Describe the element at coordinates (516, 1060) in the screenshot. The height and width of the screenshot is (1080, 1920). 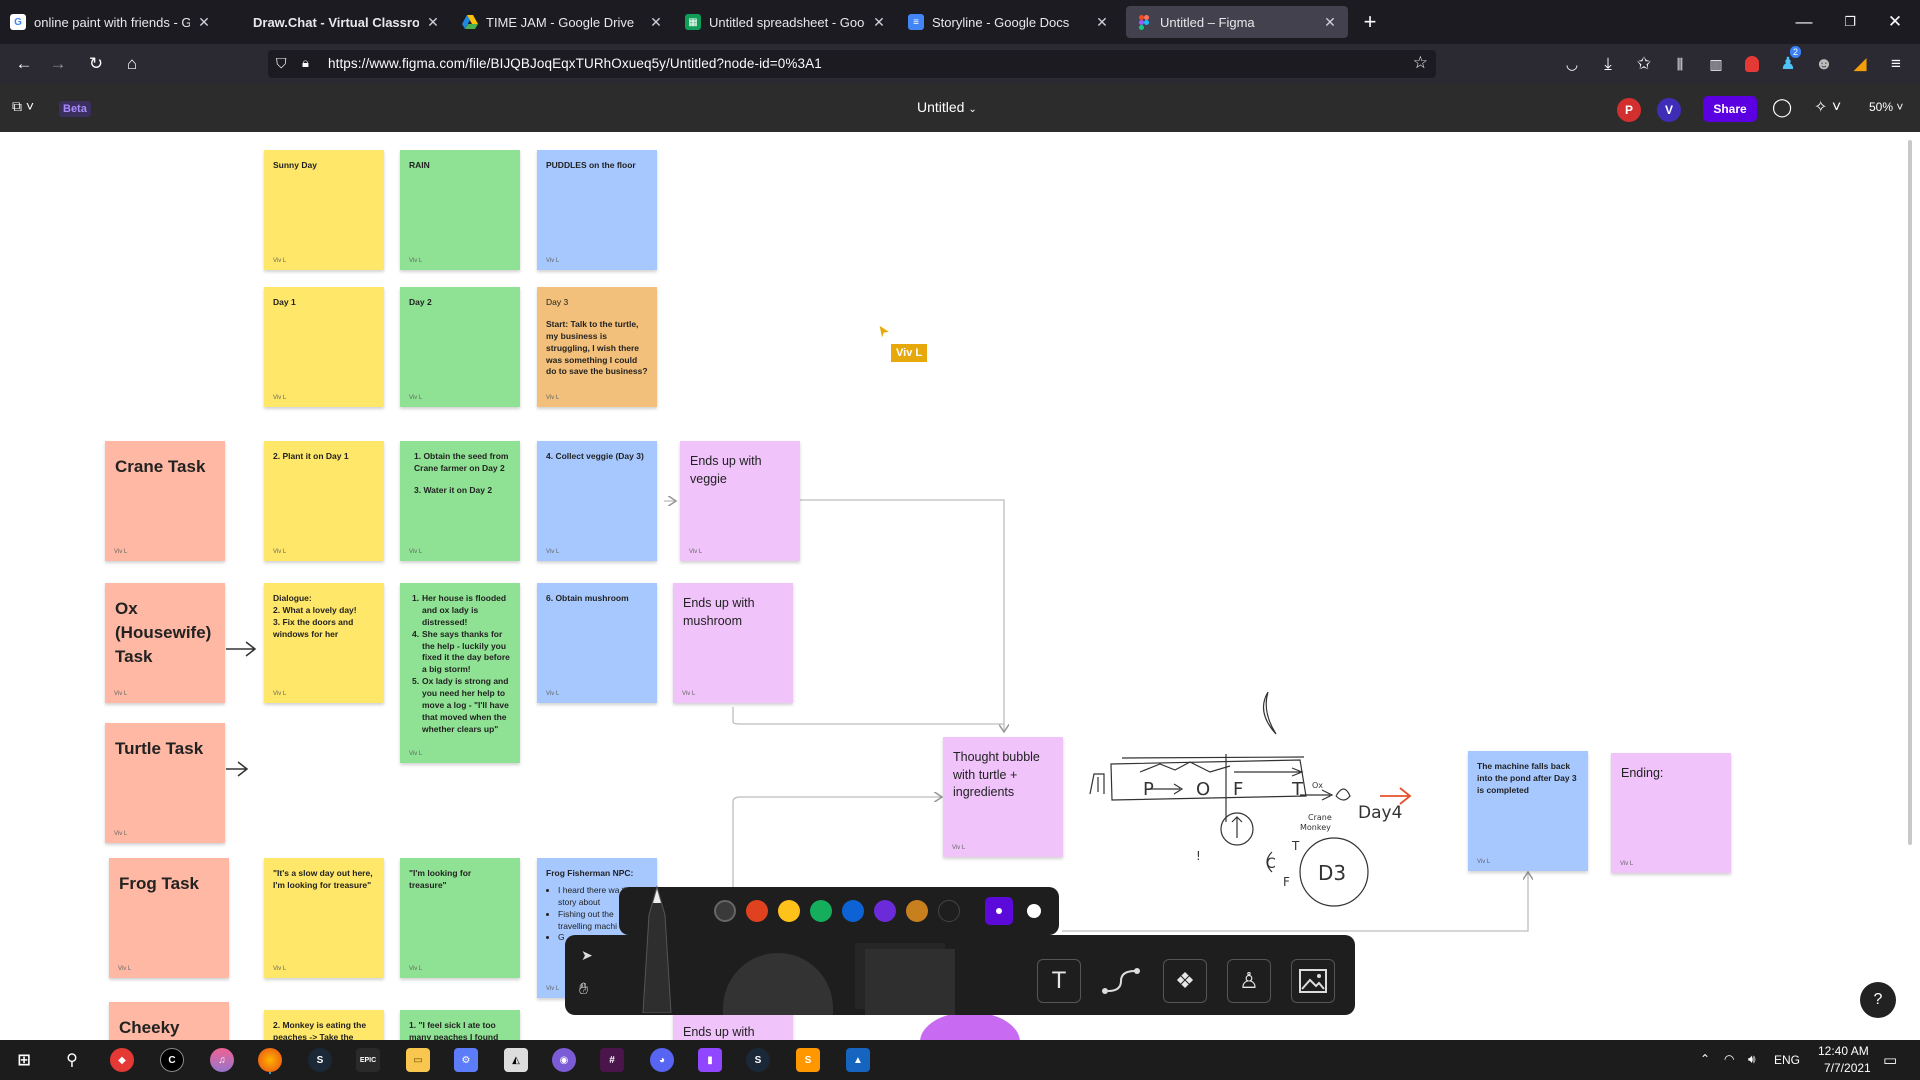
I see `unity-icon: ◭` at that location.